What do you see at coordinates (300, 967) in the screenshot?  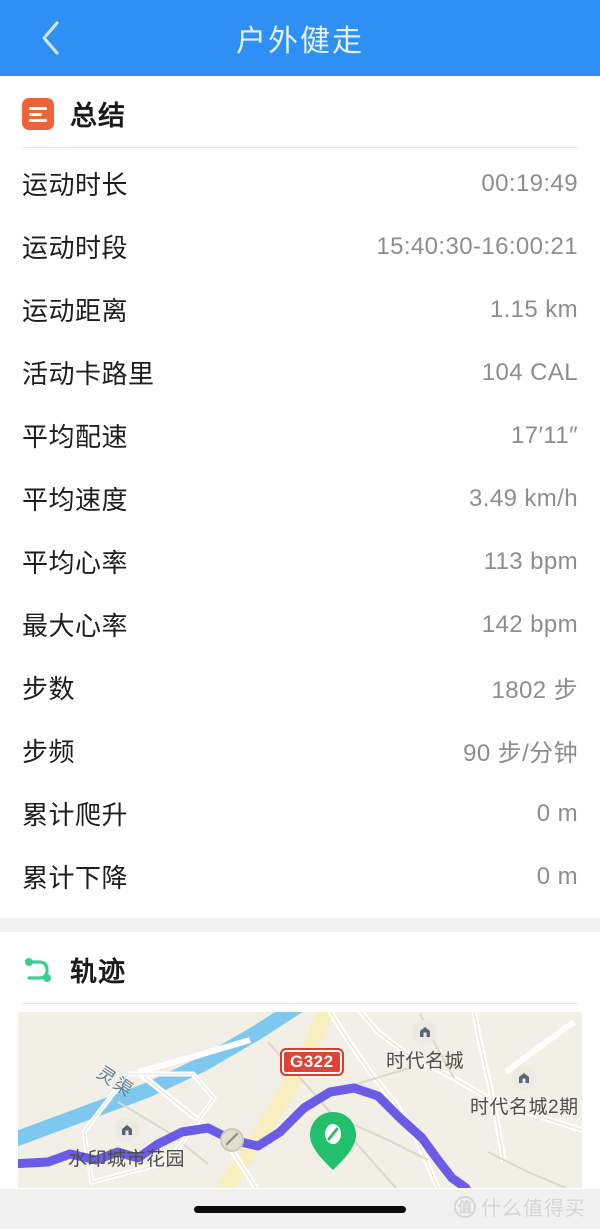 I see `track-section-header: 轨迹` at bounding box center [300, 967].